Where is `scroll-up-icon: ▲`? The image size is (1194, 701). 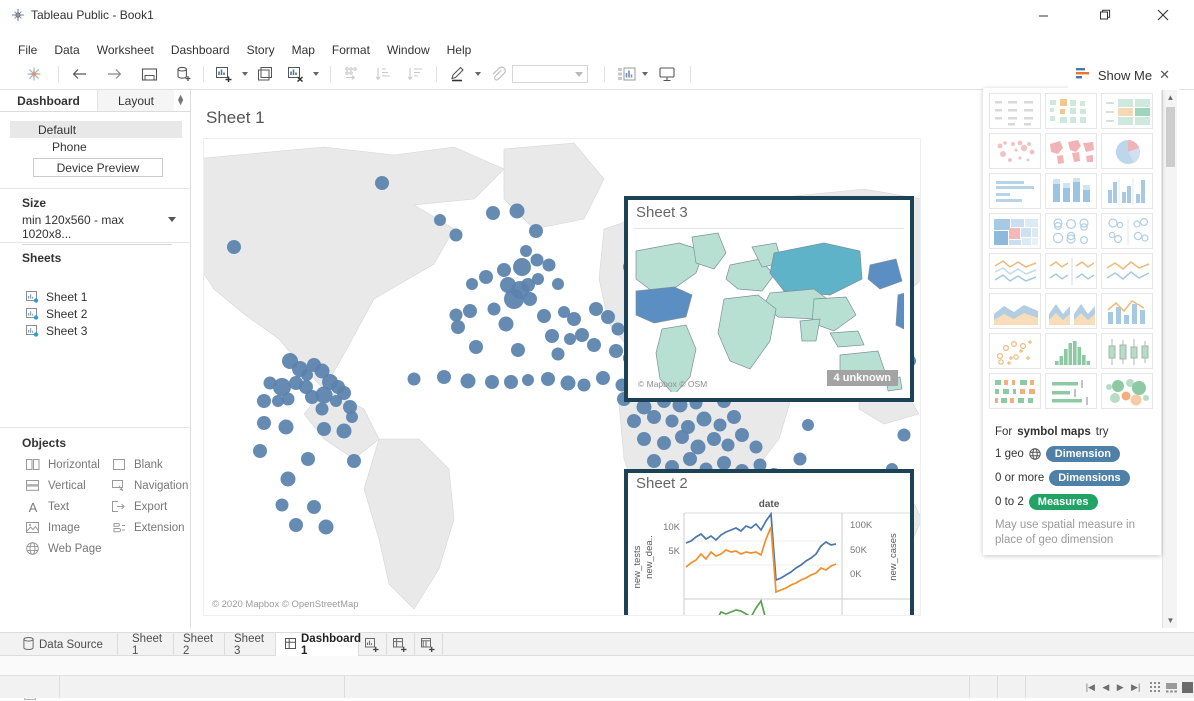 scroll-up-icon: ▲ is located at coordinates (1170, 97).